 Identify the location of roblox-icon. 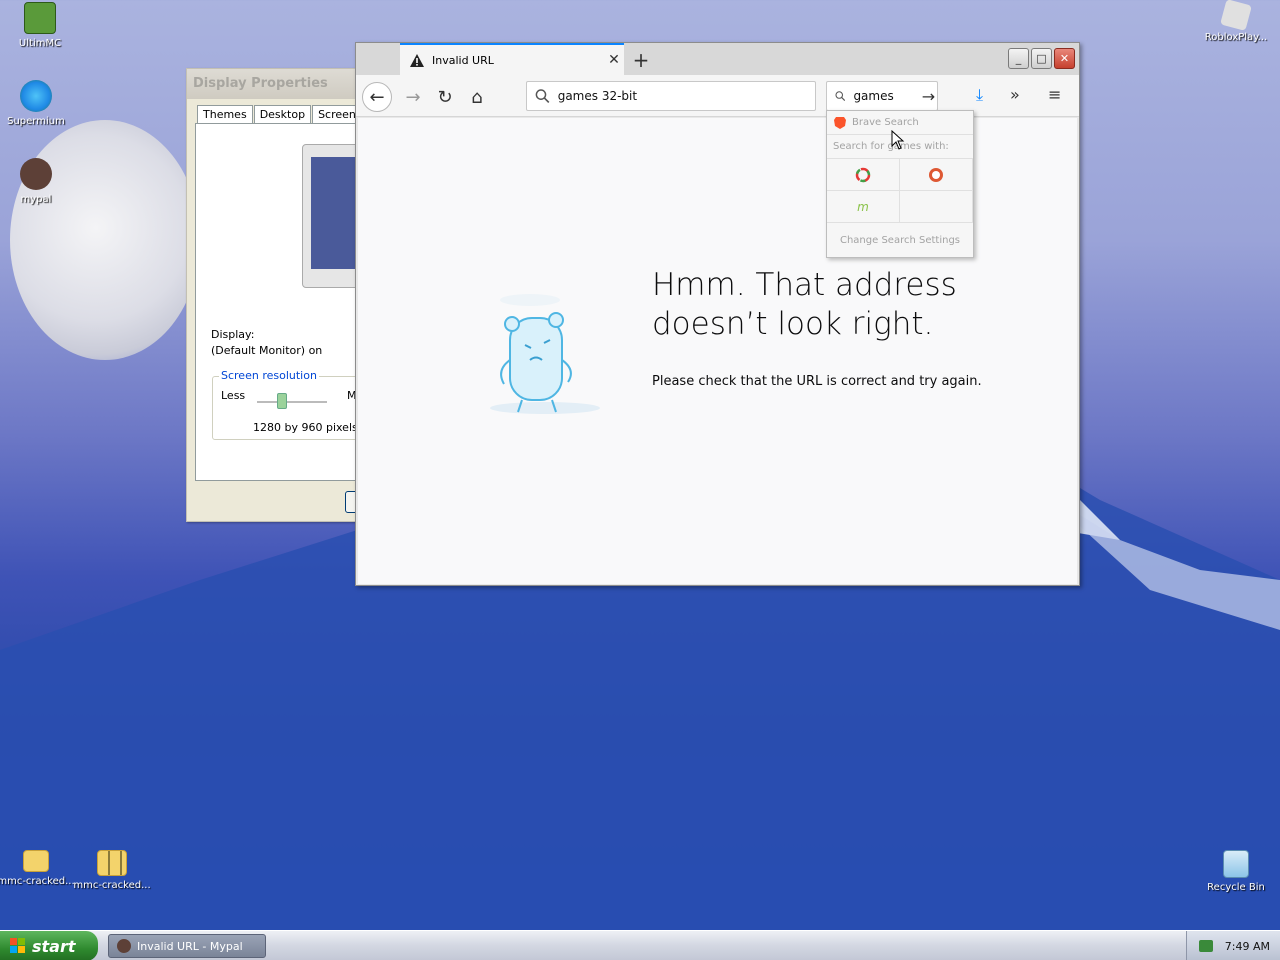
(1236, 15).